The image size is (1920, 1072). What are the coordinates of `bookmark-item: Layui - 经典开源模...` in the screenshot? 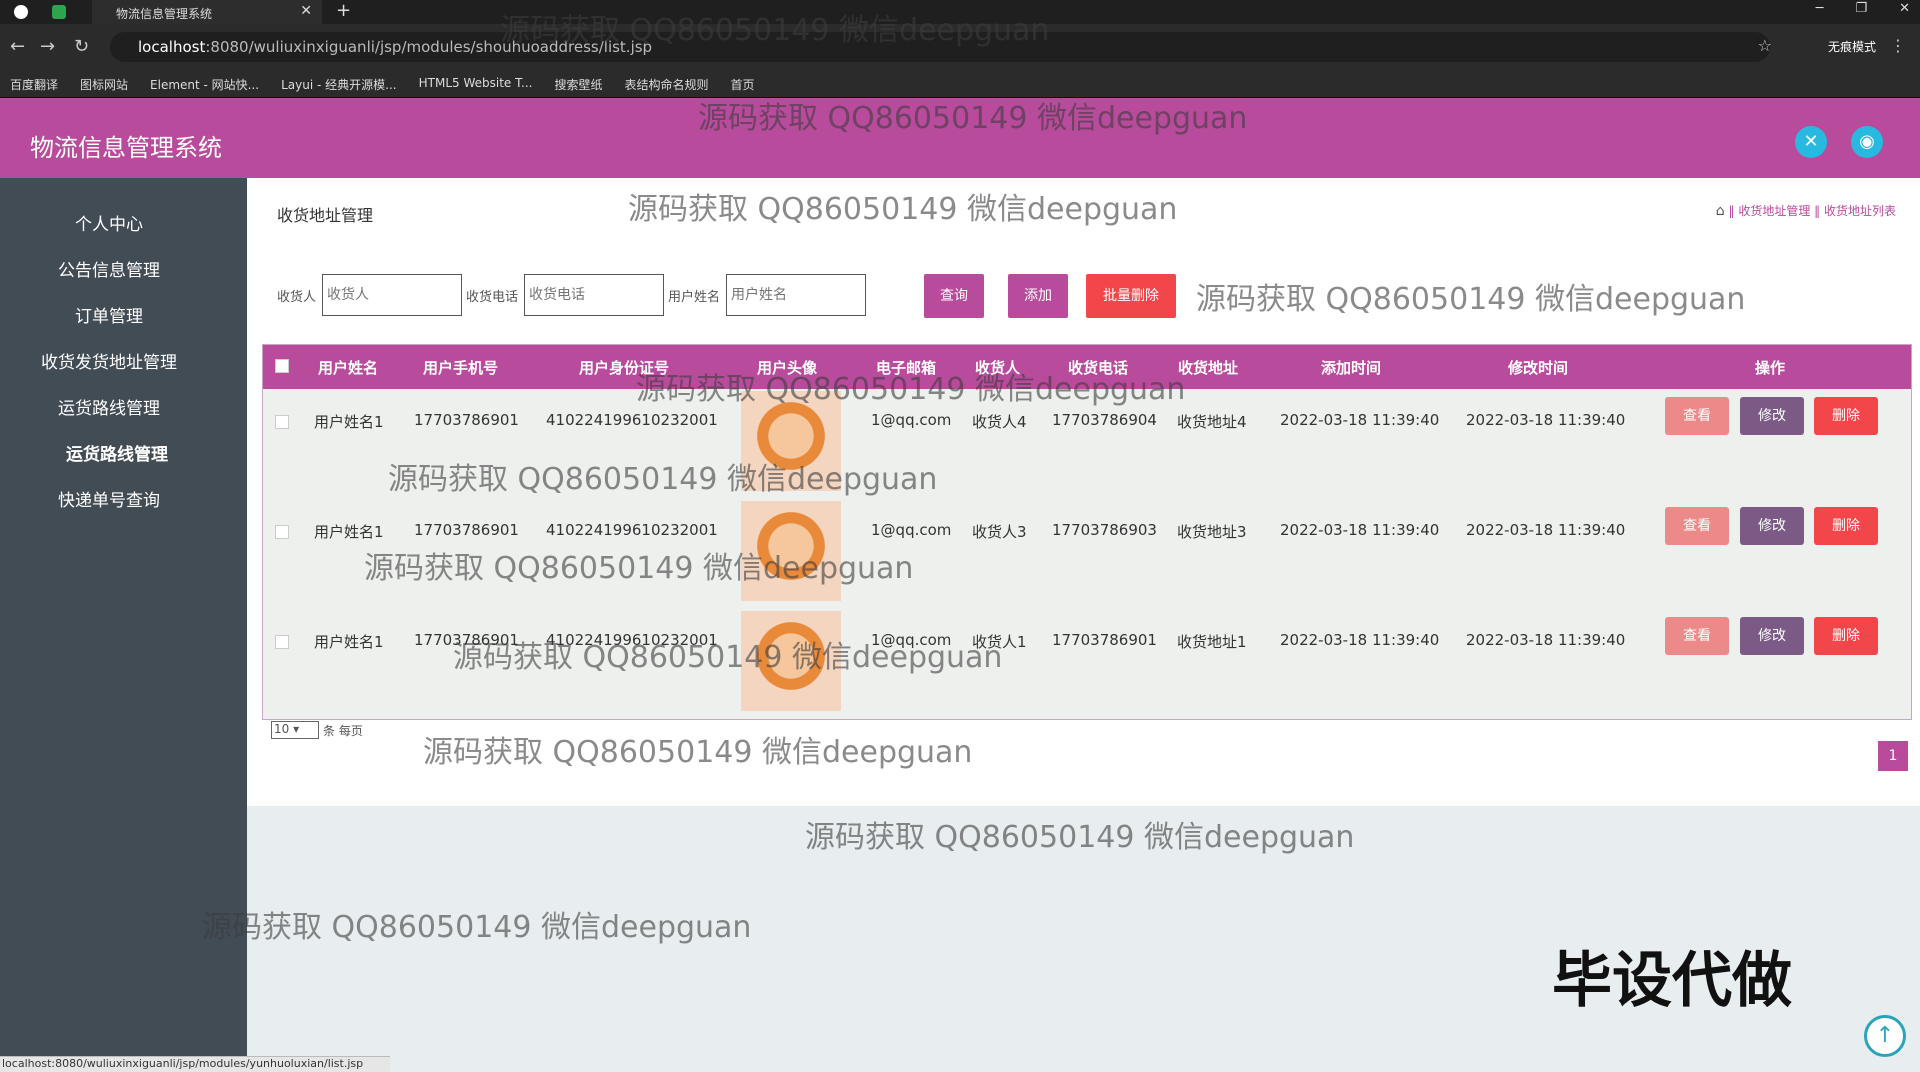 It's located at (338, 86).